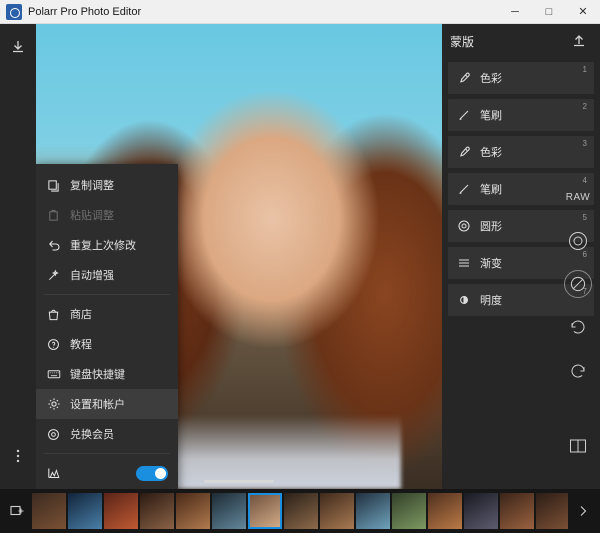 This screenshot has height=533, width=600. What do you see at coordinates (152, 473) in the screenshot?
I see `rgb-histogram-toggle` at bounding box center [152, 473].